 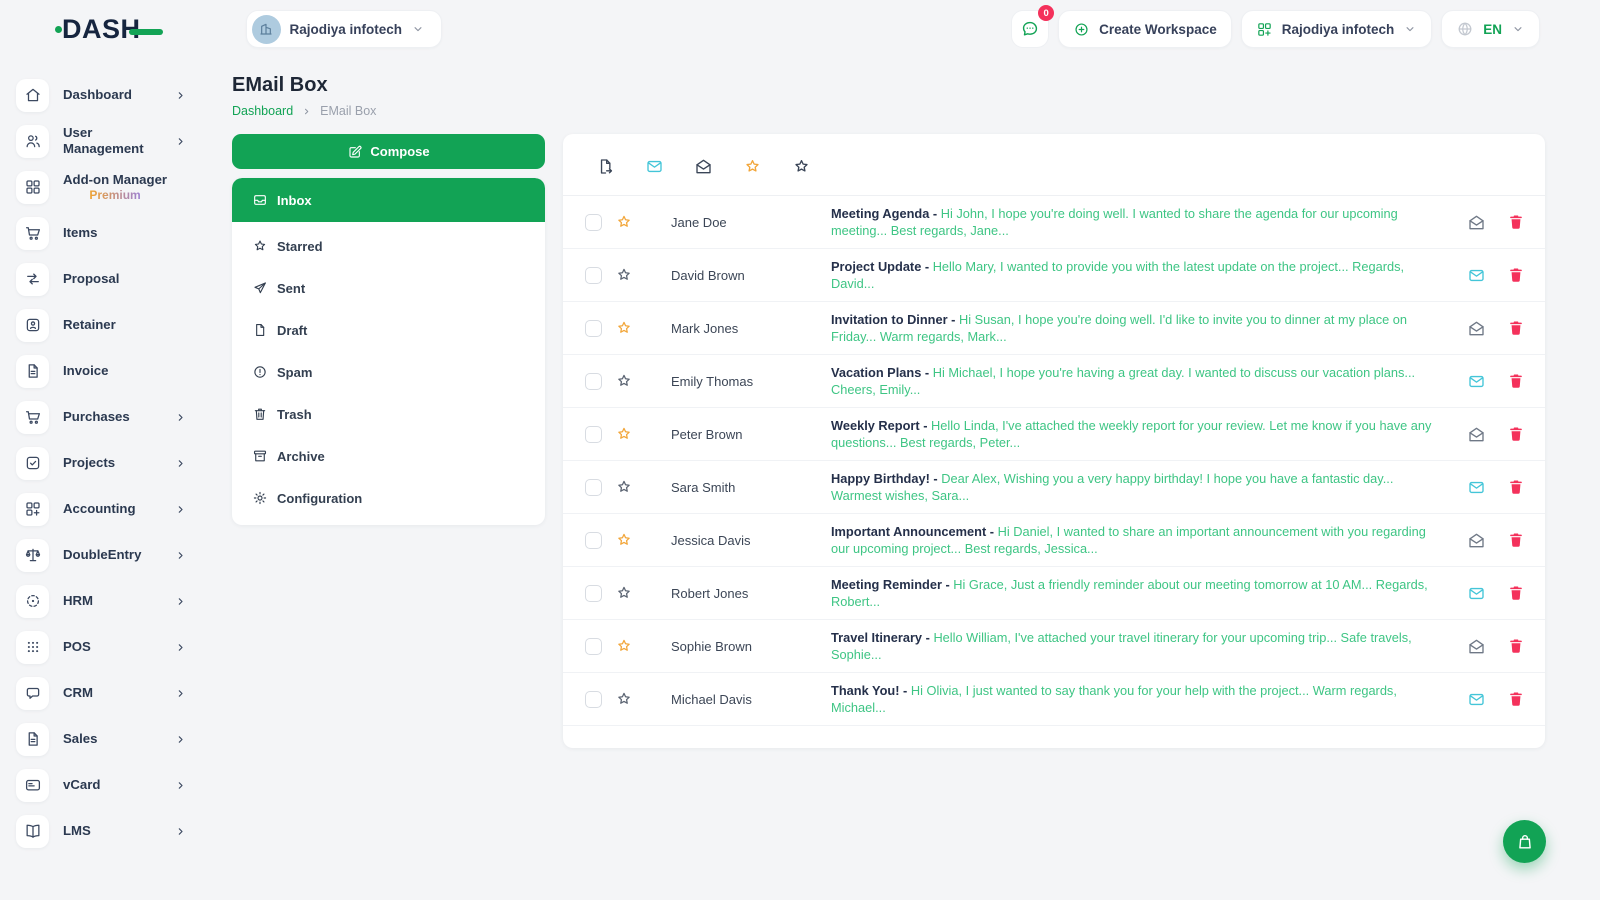 I want to click on folder-item-sent: Sent, so click(x=388, y=288).